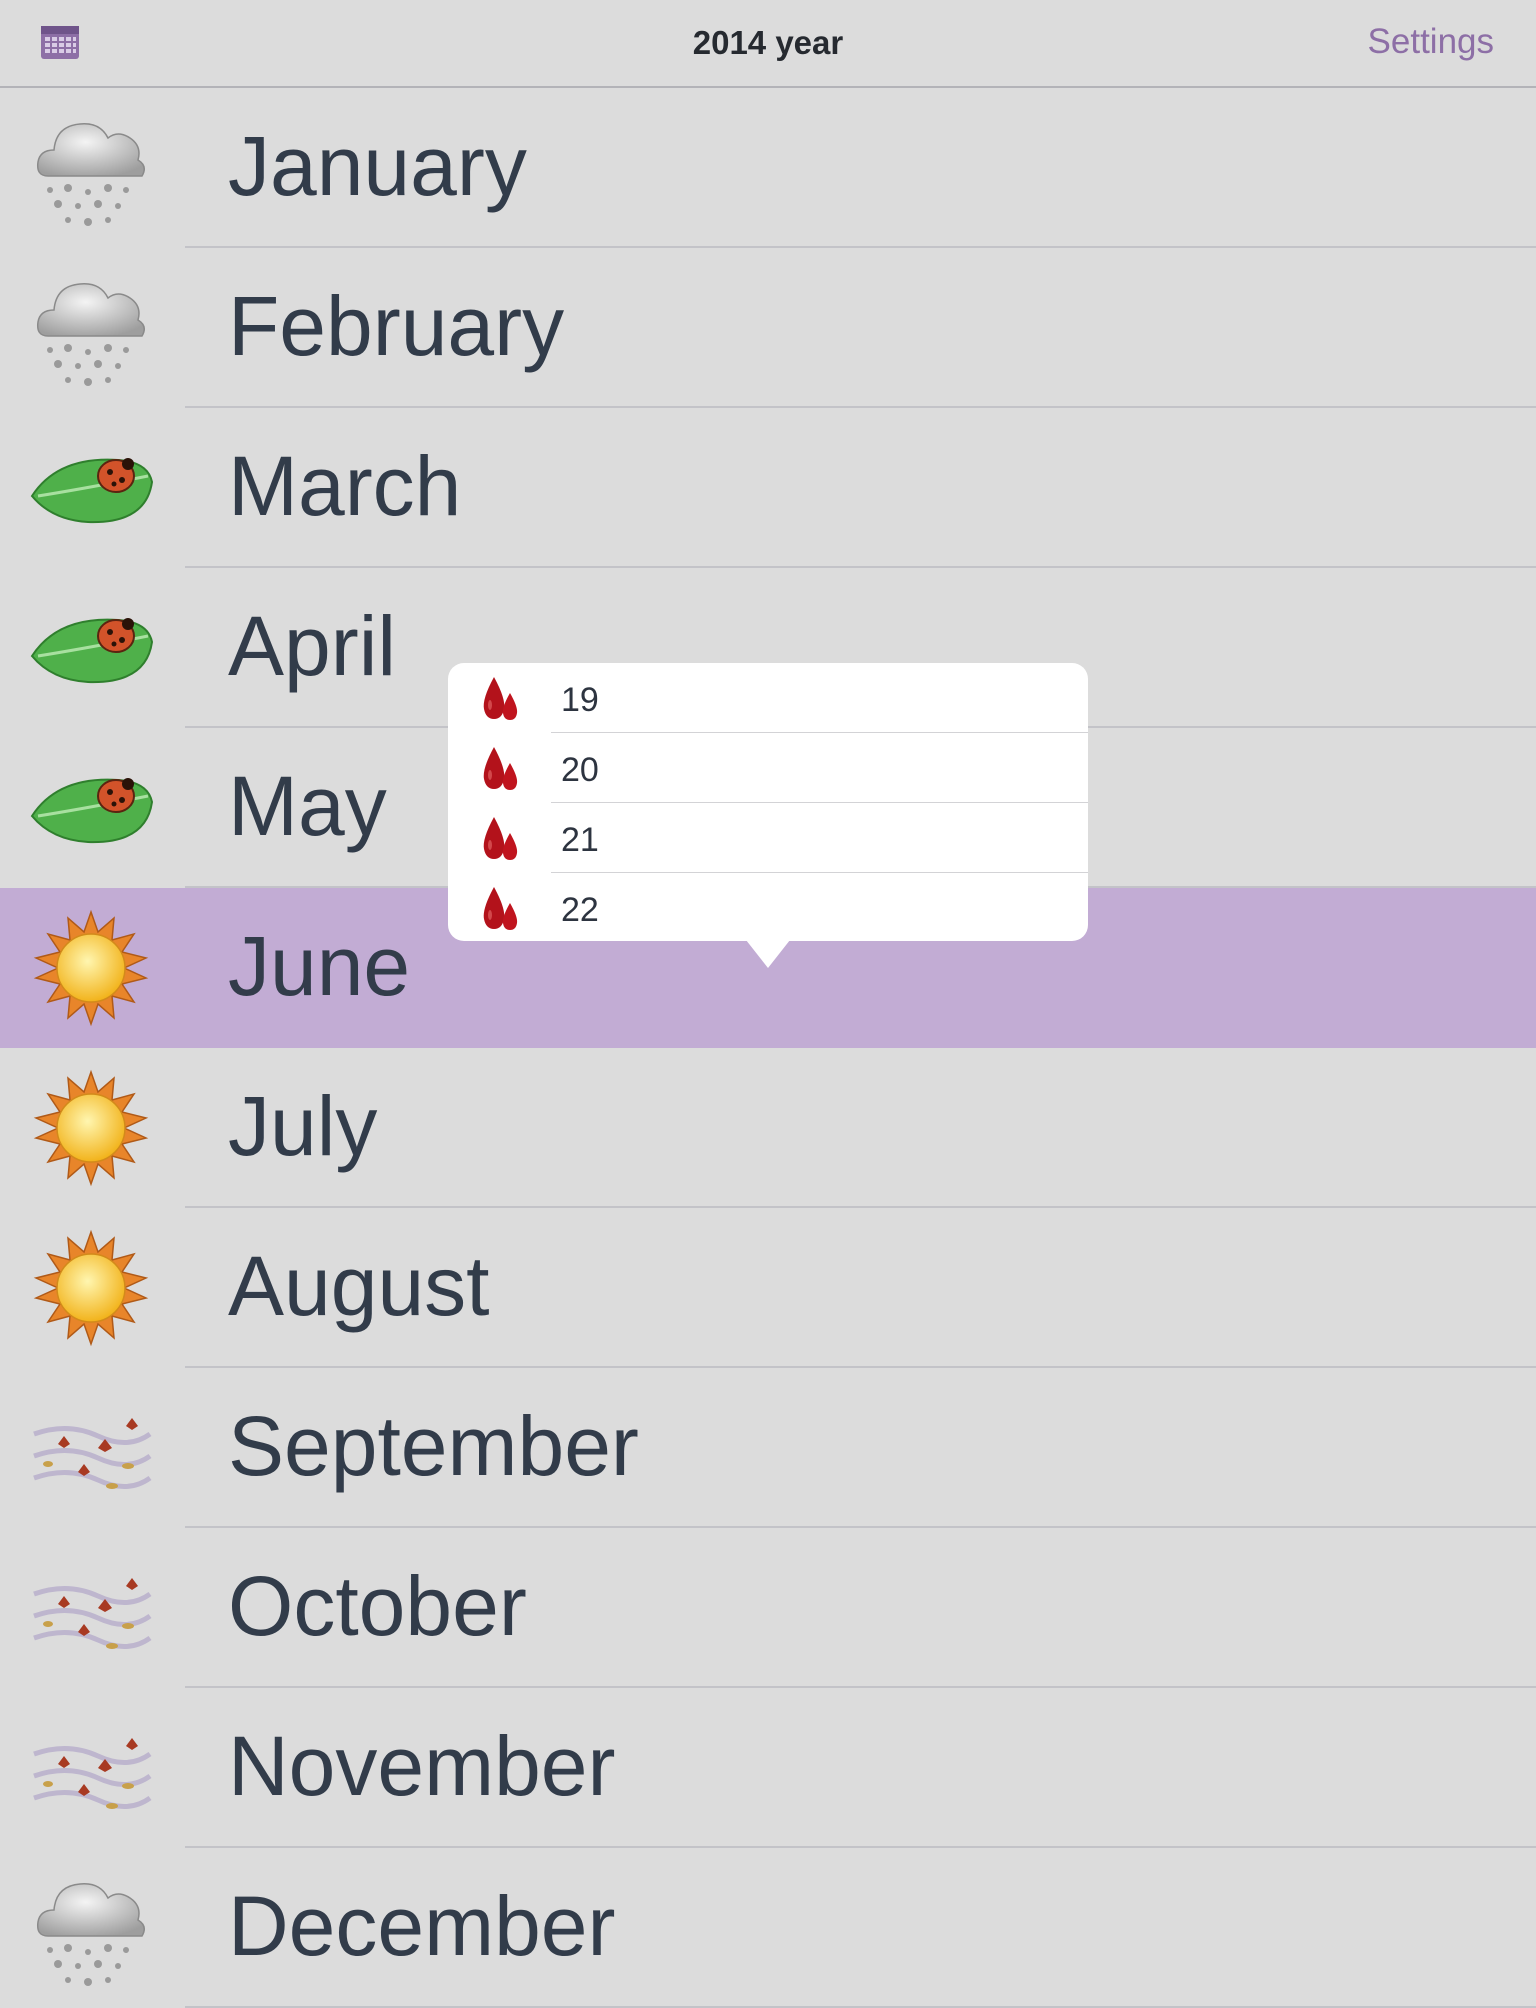 Image resolution: width=1536 pixels, height=2008 pixels. What do you see at coordinates (312, 646) in the screenshot?
I see `month-label: April` at bounding box center [312, 646].